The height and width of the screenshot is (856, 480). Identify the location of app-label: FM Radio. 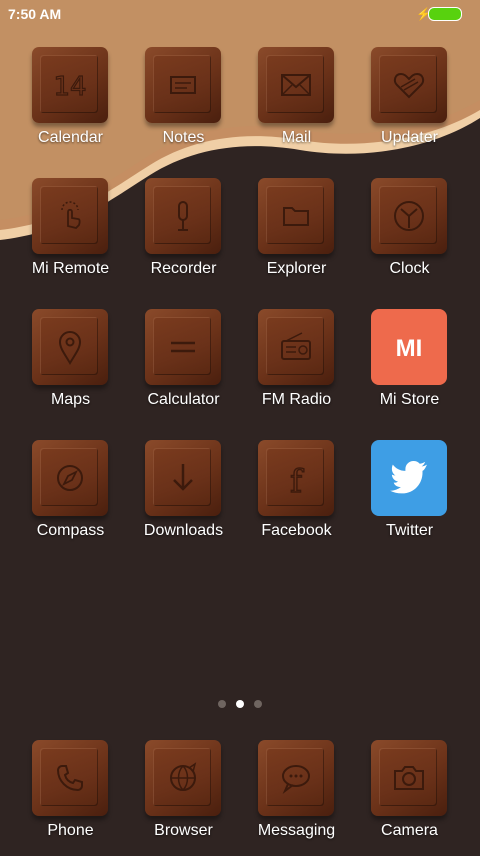
(296, 399).